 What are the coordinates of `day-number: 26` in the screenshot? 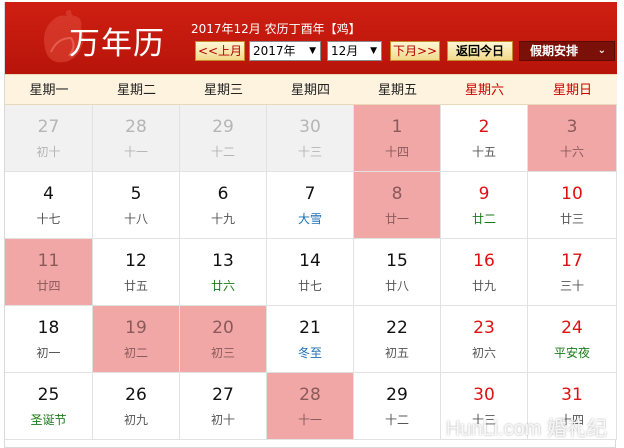 It's located at (136, 395).